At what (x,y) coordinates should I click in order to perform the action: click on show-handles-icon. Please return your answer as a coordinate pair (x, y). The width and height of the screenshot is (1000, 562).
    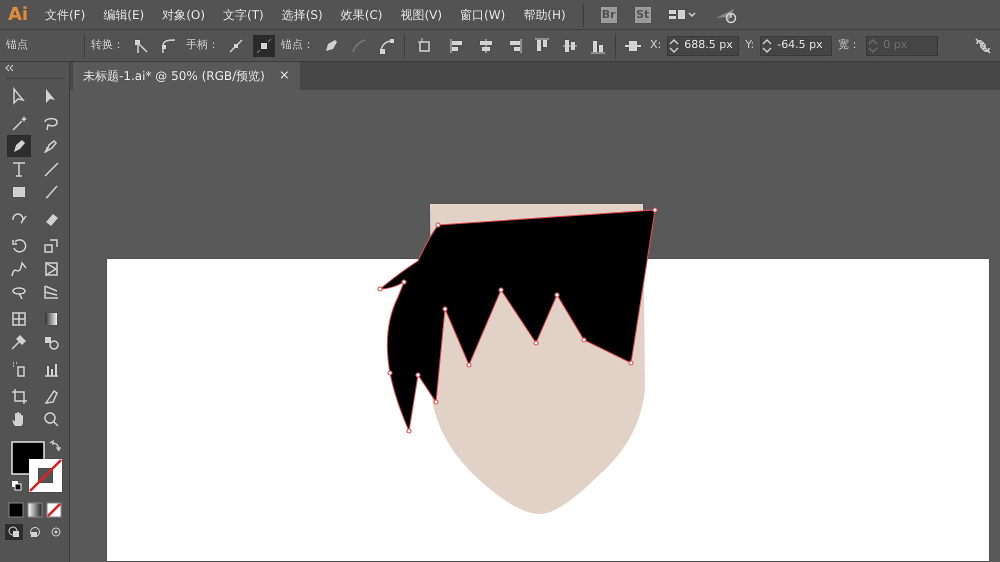
    Looking at the image, I should click on (236, 45).